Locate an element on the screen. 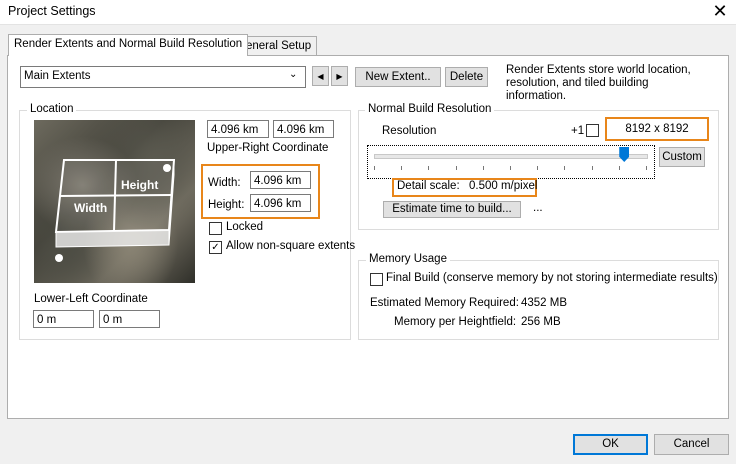 The width and height of the screenshot is (736, 464). locked-checkbox is located at coordinates (215, 228).